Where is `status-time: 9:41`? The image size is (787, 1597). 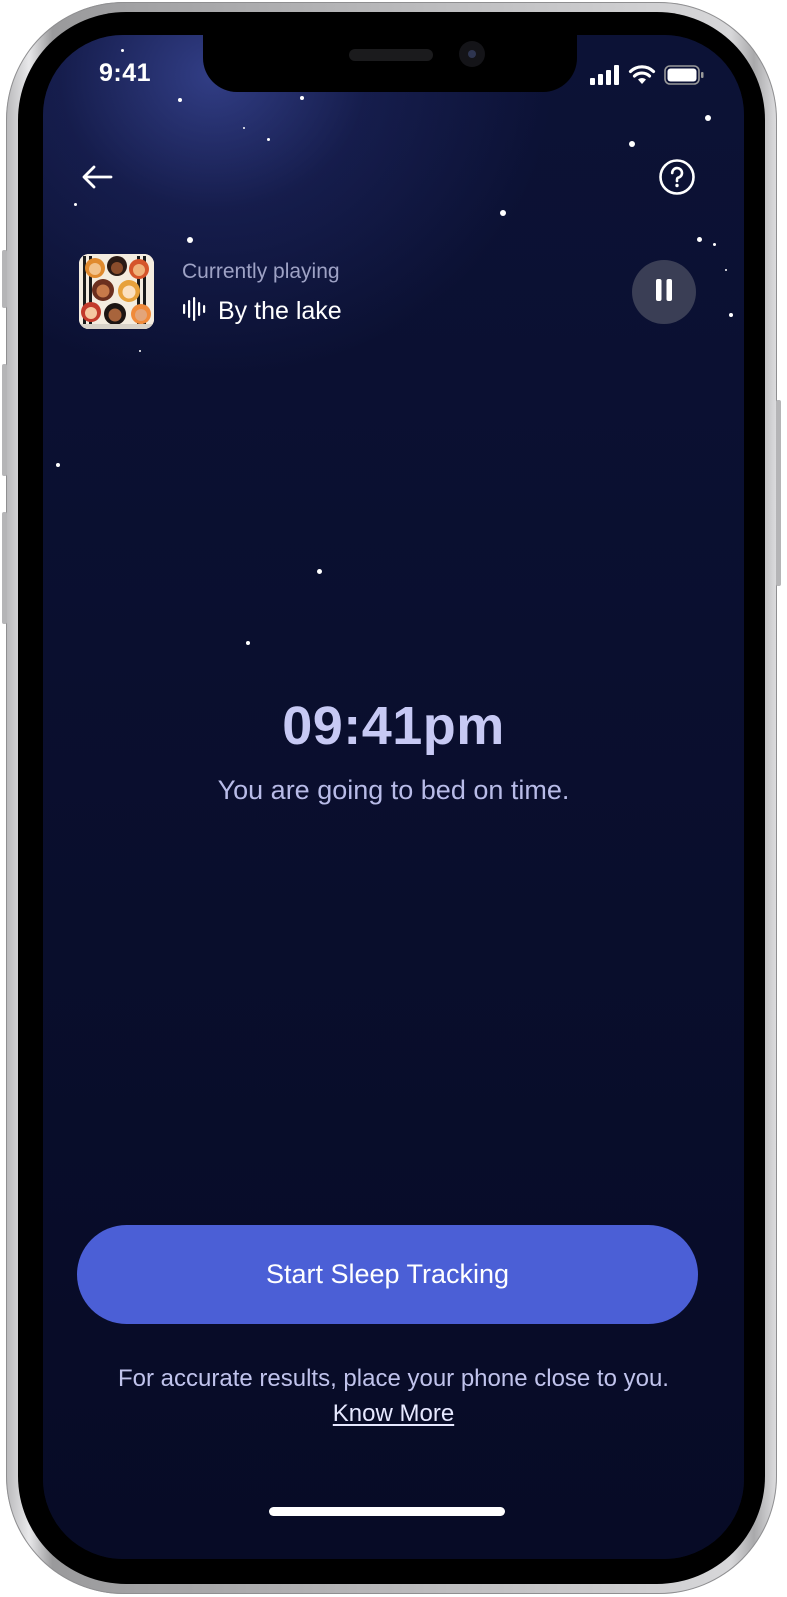
status-time: 9:41 is located at coordinates (125, 73).